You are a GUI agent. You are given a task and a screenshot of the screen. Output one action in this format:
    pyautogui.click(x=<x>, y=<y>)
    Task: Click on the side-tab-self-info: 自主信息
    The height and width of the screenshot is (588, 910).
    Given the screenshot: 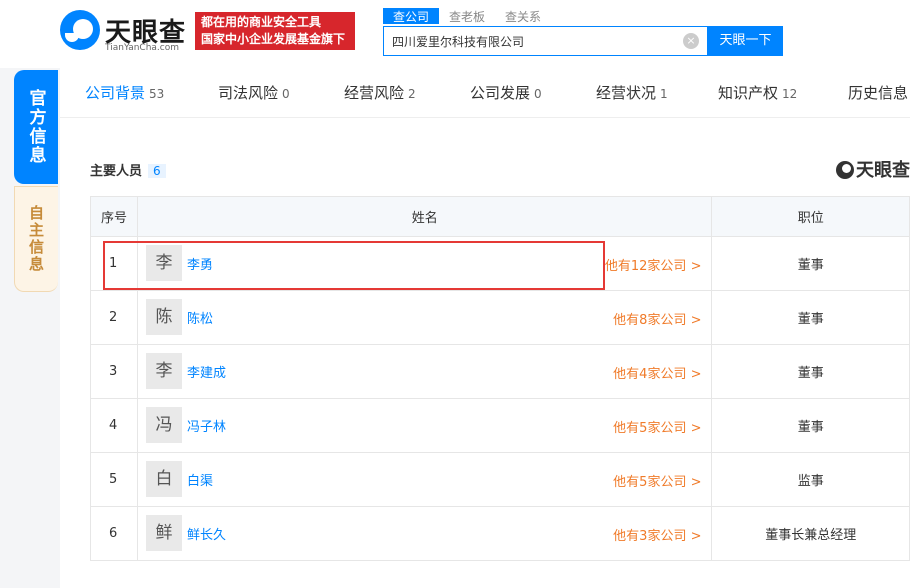 What is the action you would take?
    pyautogui.click(x=36, y=239)
    